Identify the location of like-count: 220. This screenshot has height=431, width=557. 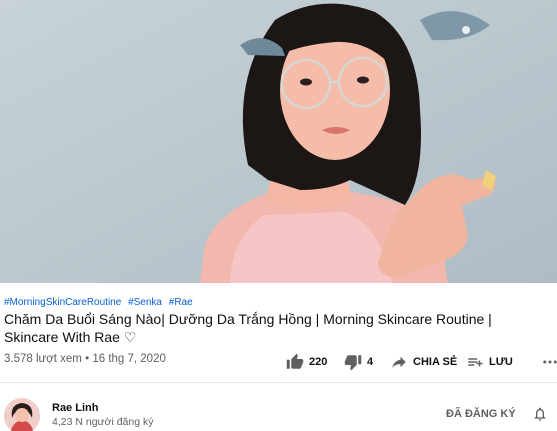
(318, 362).